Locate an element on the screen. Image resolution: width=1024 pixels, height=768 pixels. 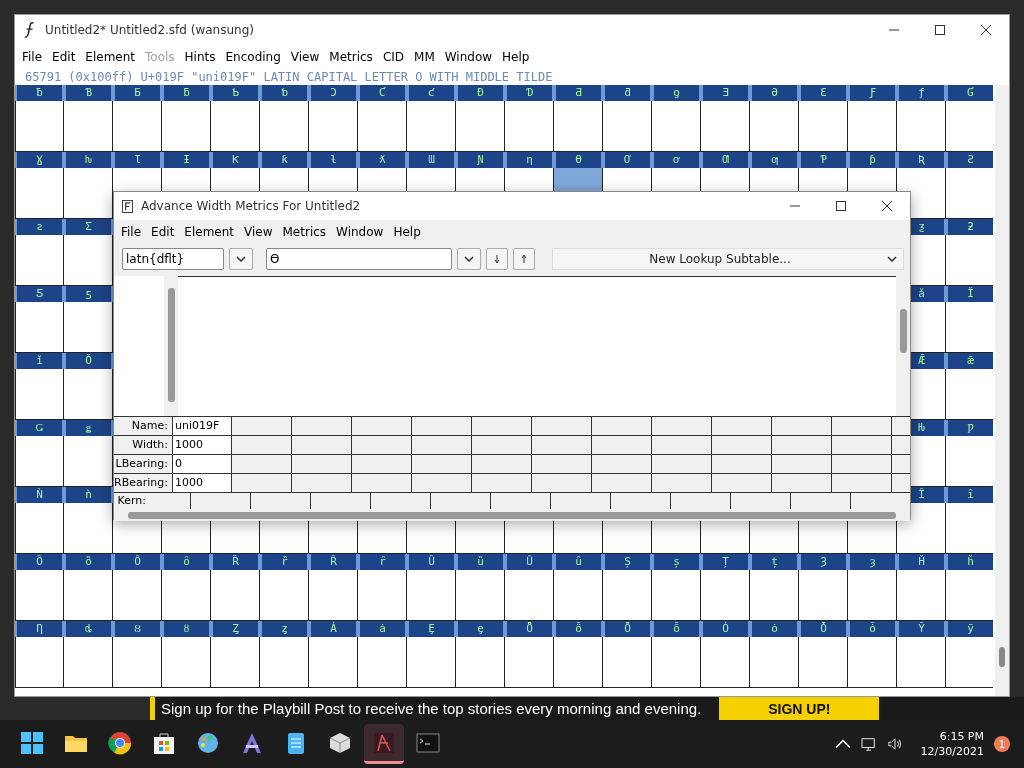
ad-text: Sign up for the Playbill Post to receive the top stories every morning and evening. is located at coordinates (431, 708).